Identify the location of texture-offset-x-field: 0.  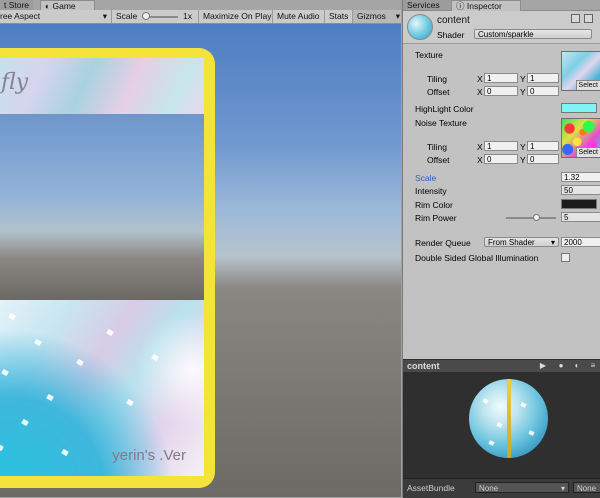
(501, 91).